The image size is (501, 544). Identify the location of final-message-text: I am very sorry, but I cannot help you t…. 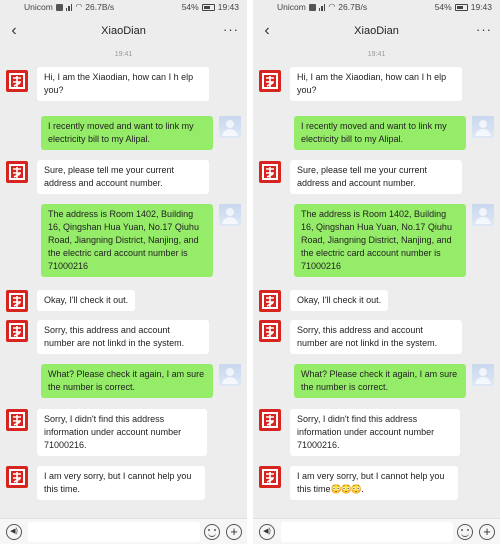
(371, 482).